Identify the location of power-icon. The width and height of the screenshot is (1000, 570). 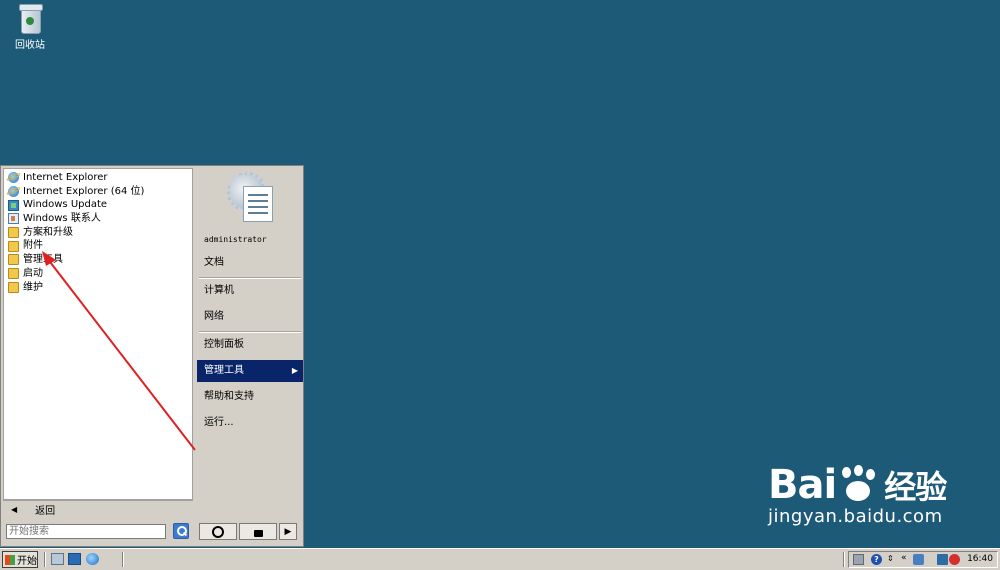
(218, 531).